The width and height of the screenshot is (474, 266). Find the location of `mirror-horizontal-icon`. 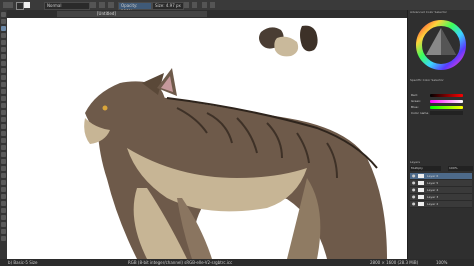

mirror-horizontal-icon is located at coordinates (186, 5).